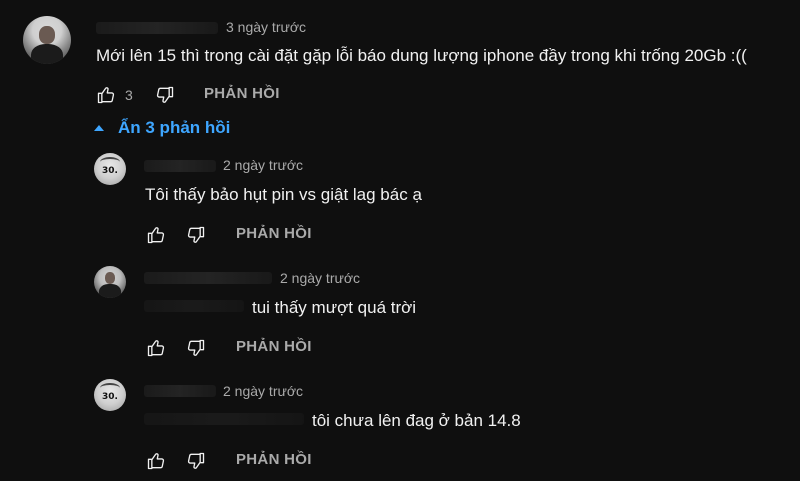  I want to click on reply-text: Tôi thấy bảo hụt pin vs giật lag bác ạ, so click(283, 194).